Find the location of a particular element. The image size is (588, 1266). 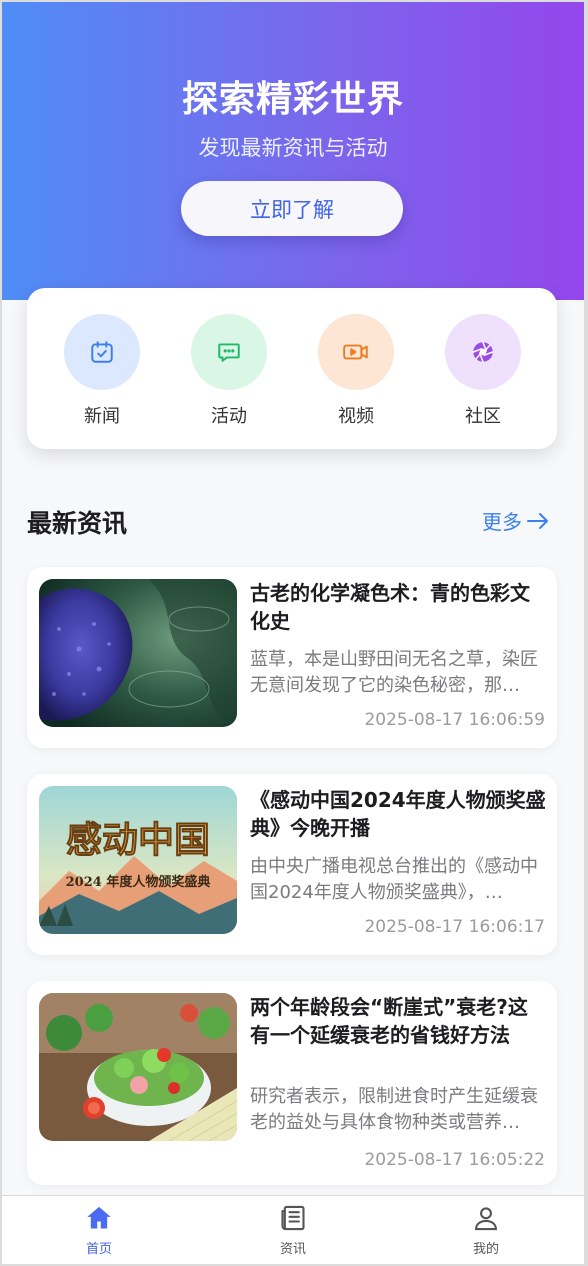

video-camera-icon is located at coordinates (355, 352).